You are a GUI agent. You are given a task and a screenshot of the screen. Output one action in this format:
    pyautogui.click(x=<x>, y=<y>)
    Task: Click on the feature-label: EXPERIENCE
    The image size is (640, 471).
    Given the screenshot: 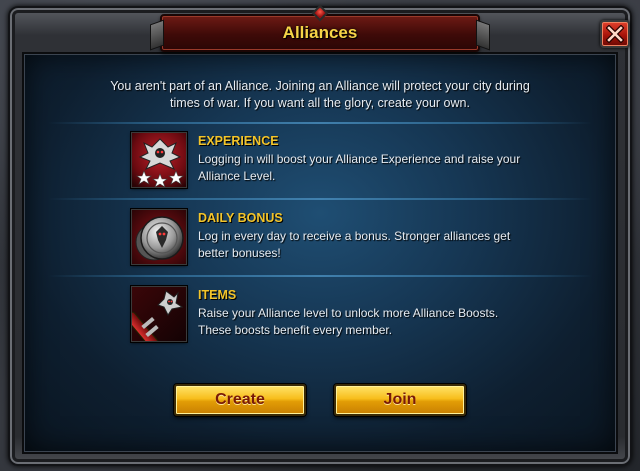 What is the action you would take?
    pyautogui.click(x=238, y=141)
    